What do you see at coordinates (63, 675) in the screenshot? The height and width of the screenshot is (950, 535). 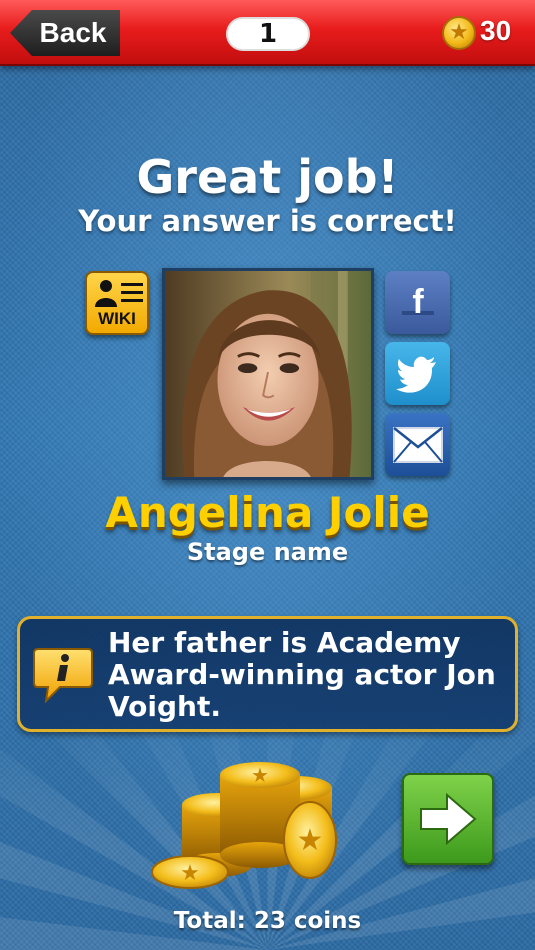 I see `info-bubble-icon` at bounding box center [63, 675].